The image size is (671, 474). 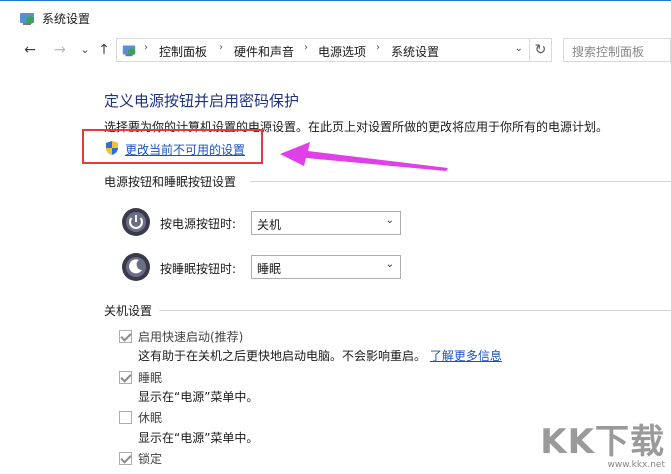 What do you see at coordinates (60, 50) in the screenshot?
I see `forward-arrow-icon: →` at bounding box center [60, 50].